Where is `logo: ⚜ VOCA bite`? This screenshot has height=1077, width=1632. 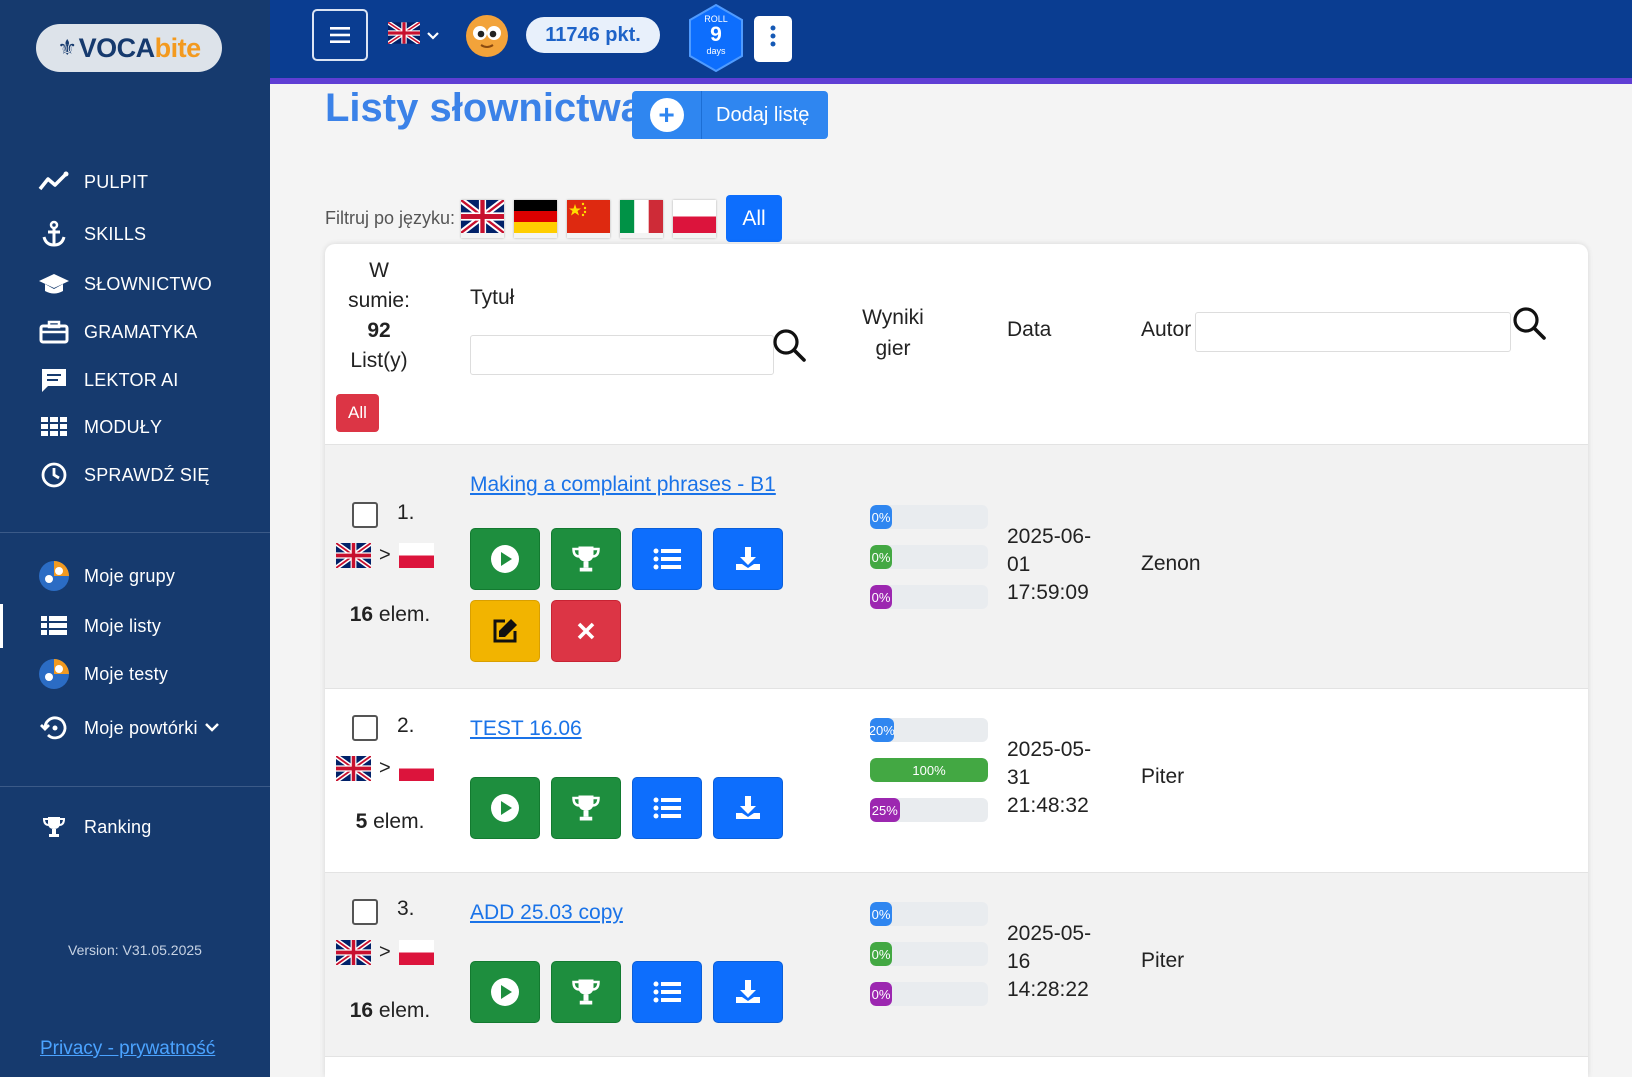
logo: ⚜ VOCA bite is located at coordinates (129, 48).